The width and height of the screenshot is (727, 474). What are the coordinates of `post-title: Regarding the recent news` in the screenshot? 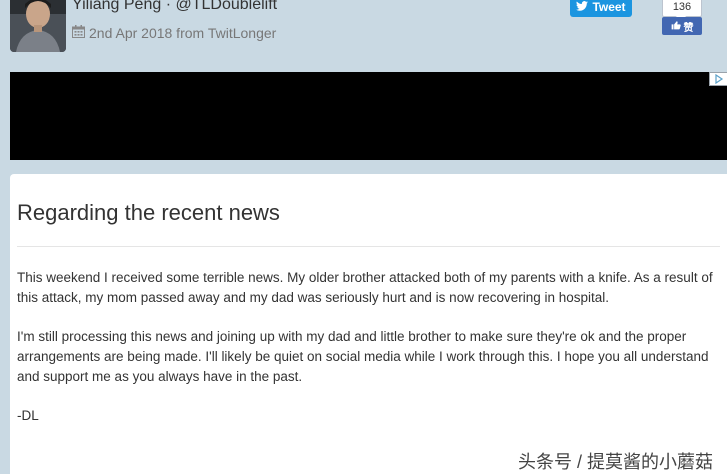 It's located at (148, 212).